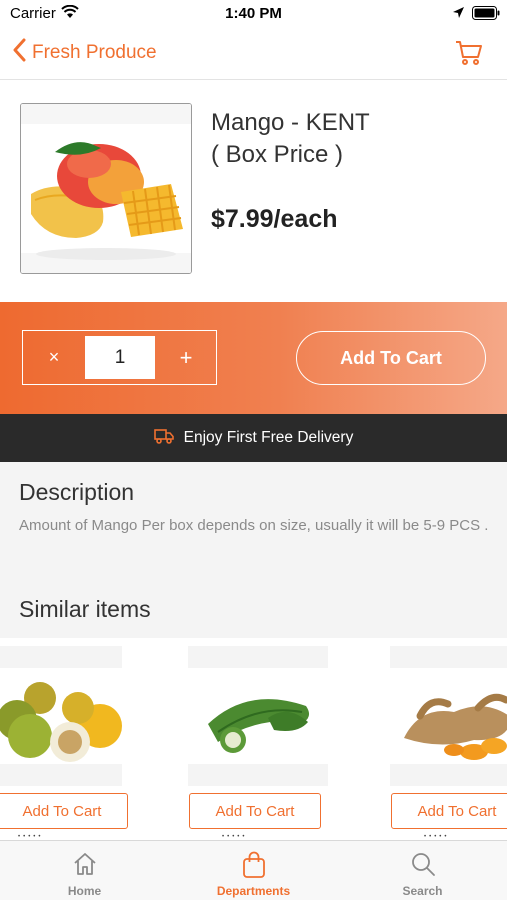  I want to click on passion-fruit-image, so click(61, 716).